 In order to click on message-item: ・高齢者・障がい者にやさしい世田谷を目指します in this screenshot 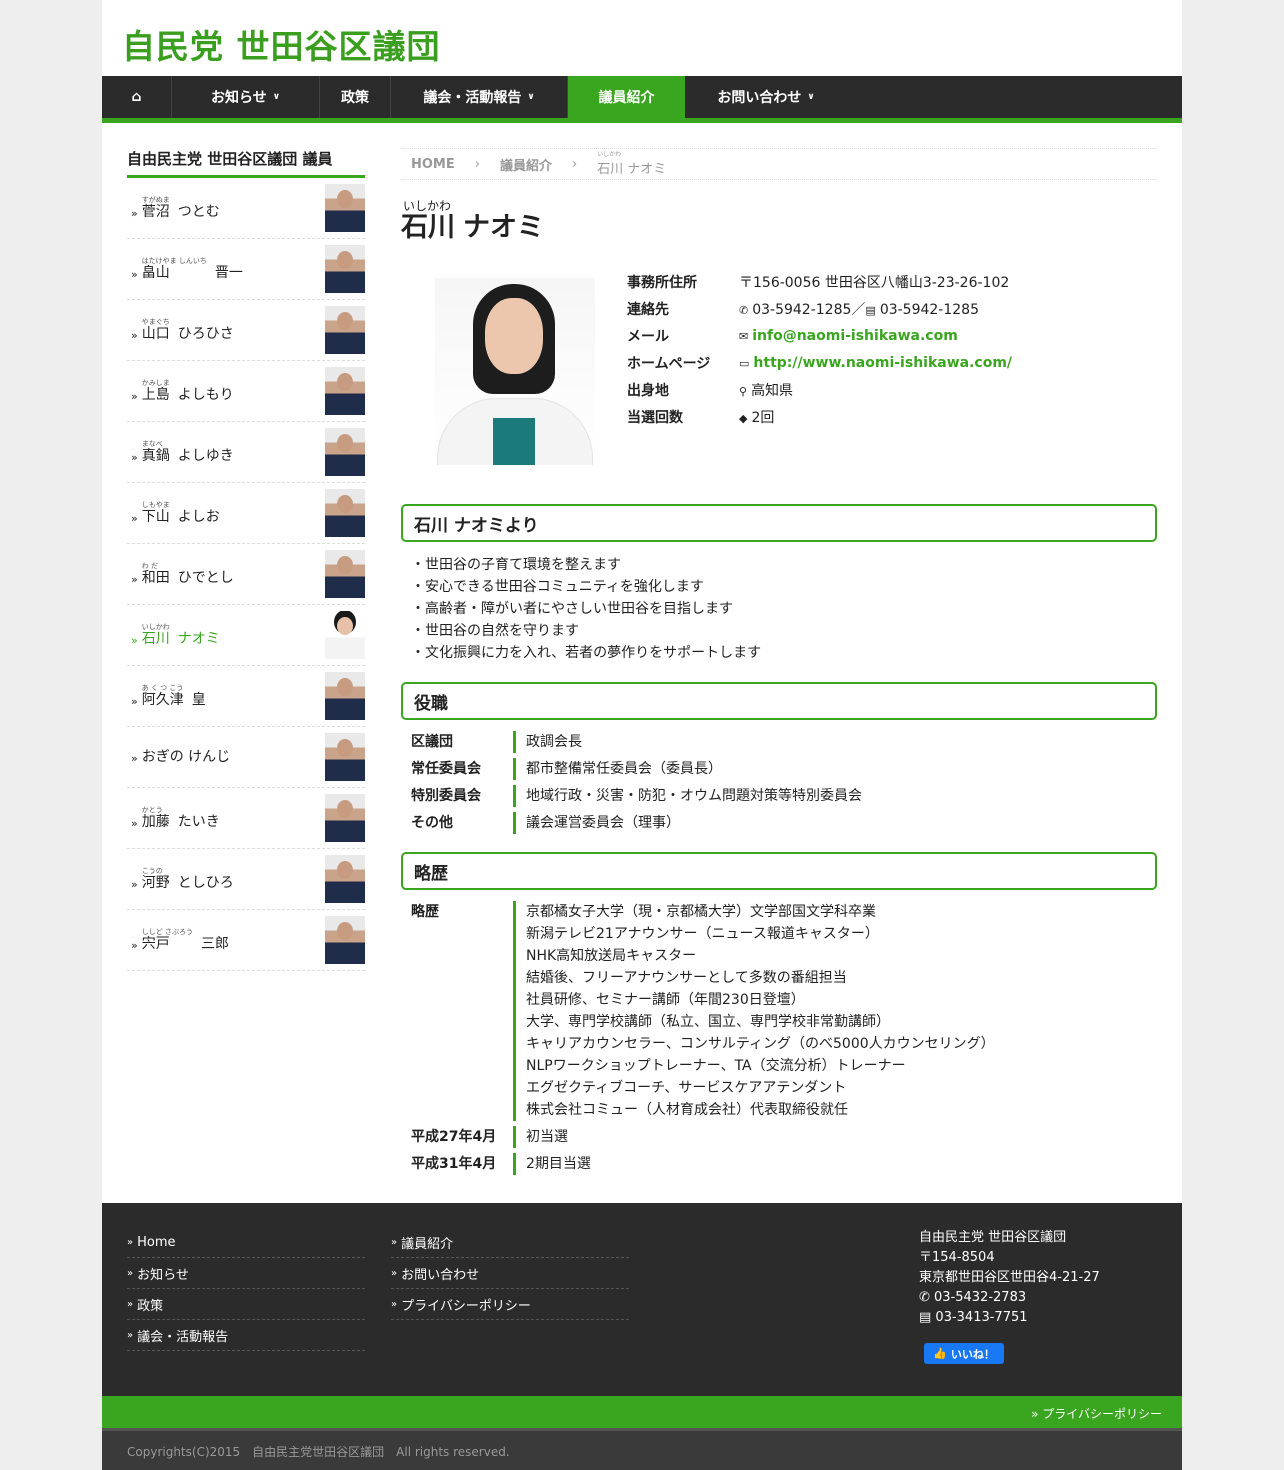, I will do `click(572, 609)`.